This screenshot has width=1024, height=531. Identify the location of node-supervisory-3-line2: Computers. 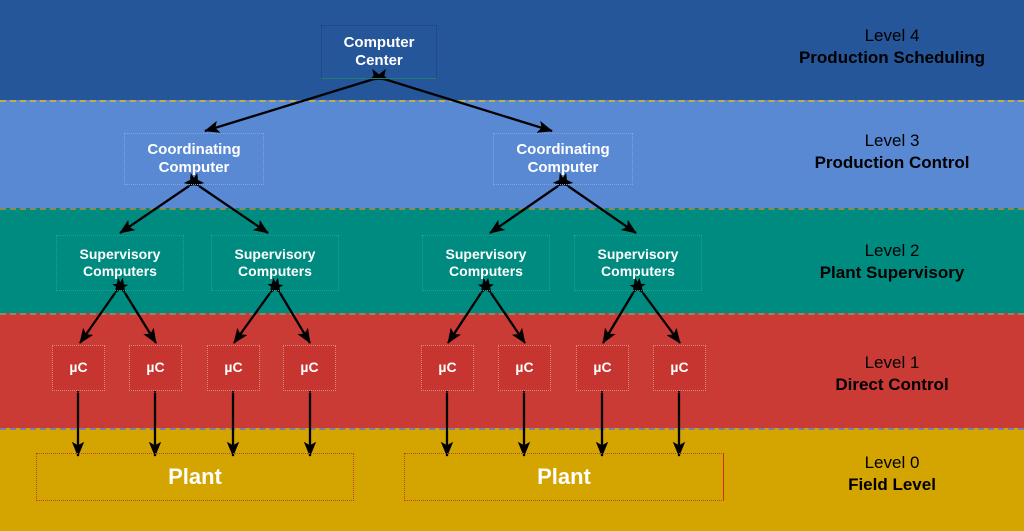
(486, 271).